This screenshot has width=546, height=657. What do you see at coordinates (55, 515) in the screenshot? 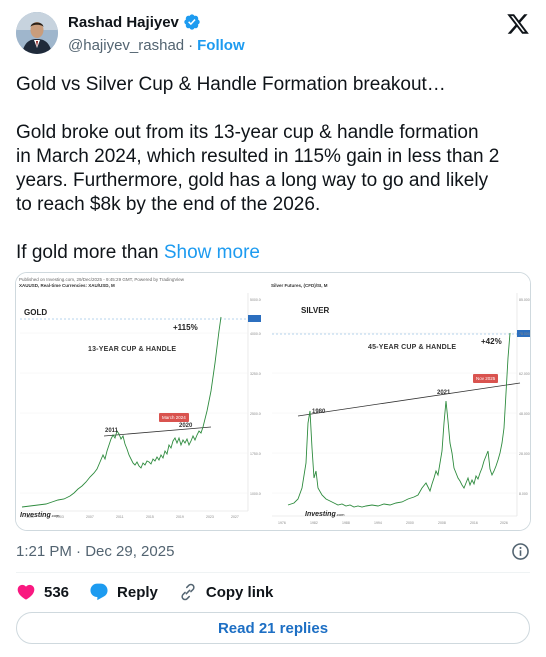
I see `gold-brand-suffix: .com` at bounding box center [55, 515].